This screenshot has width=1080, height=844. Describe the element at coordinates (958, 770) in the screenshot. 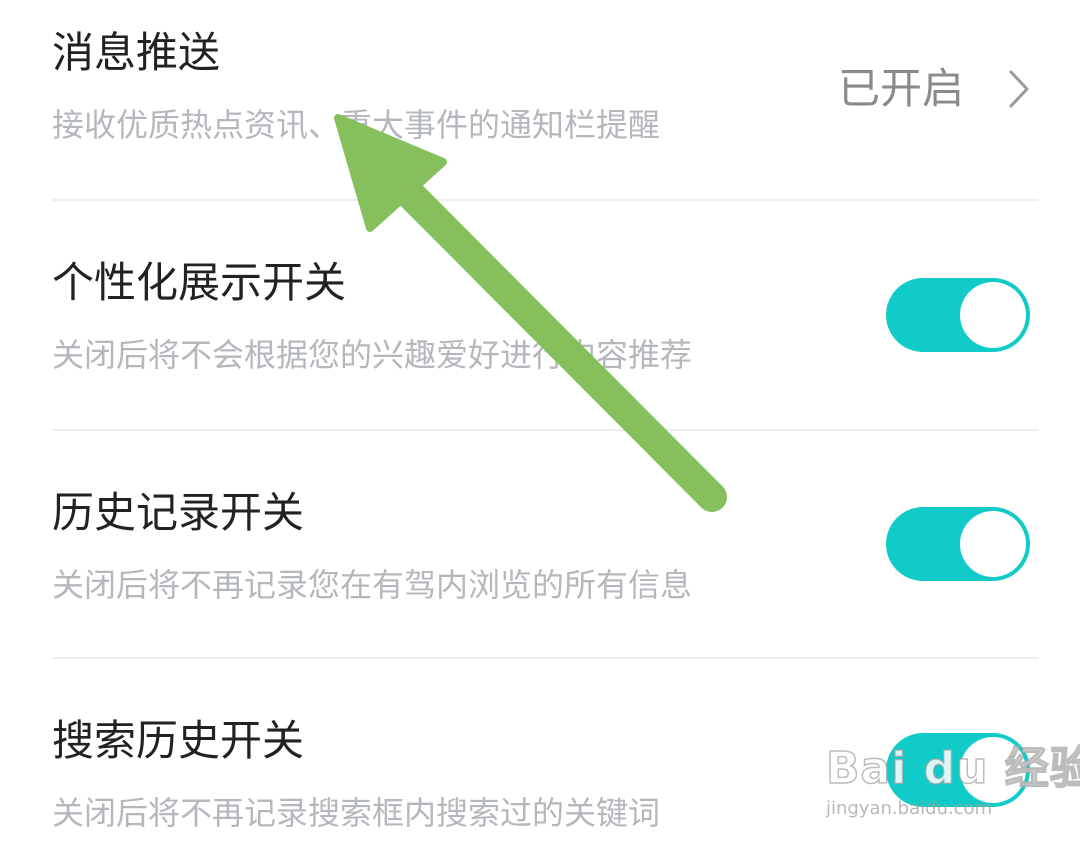

I see `search-history-toggle` at that location.